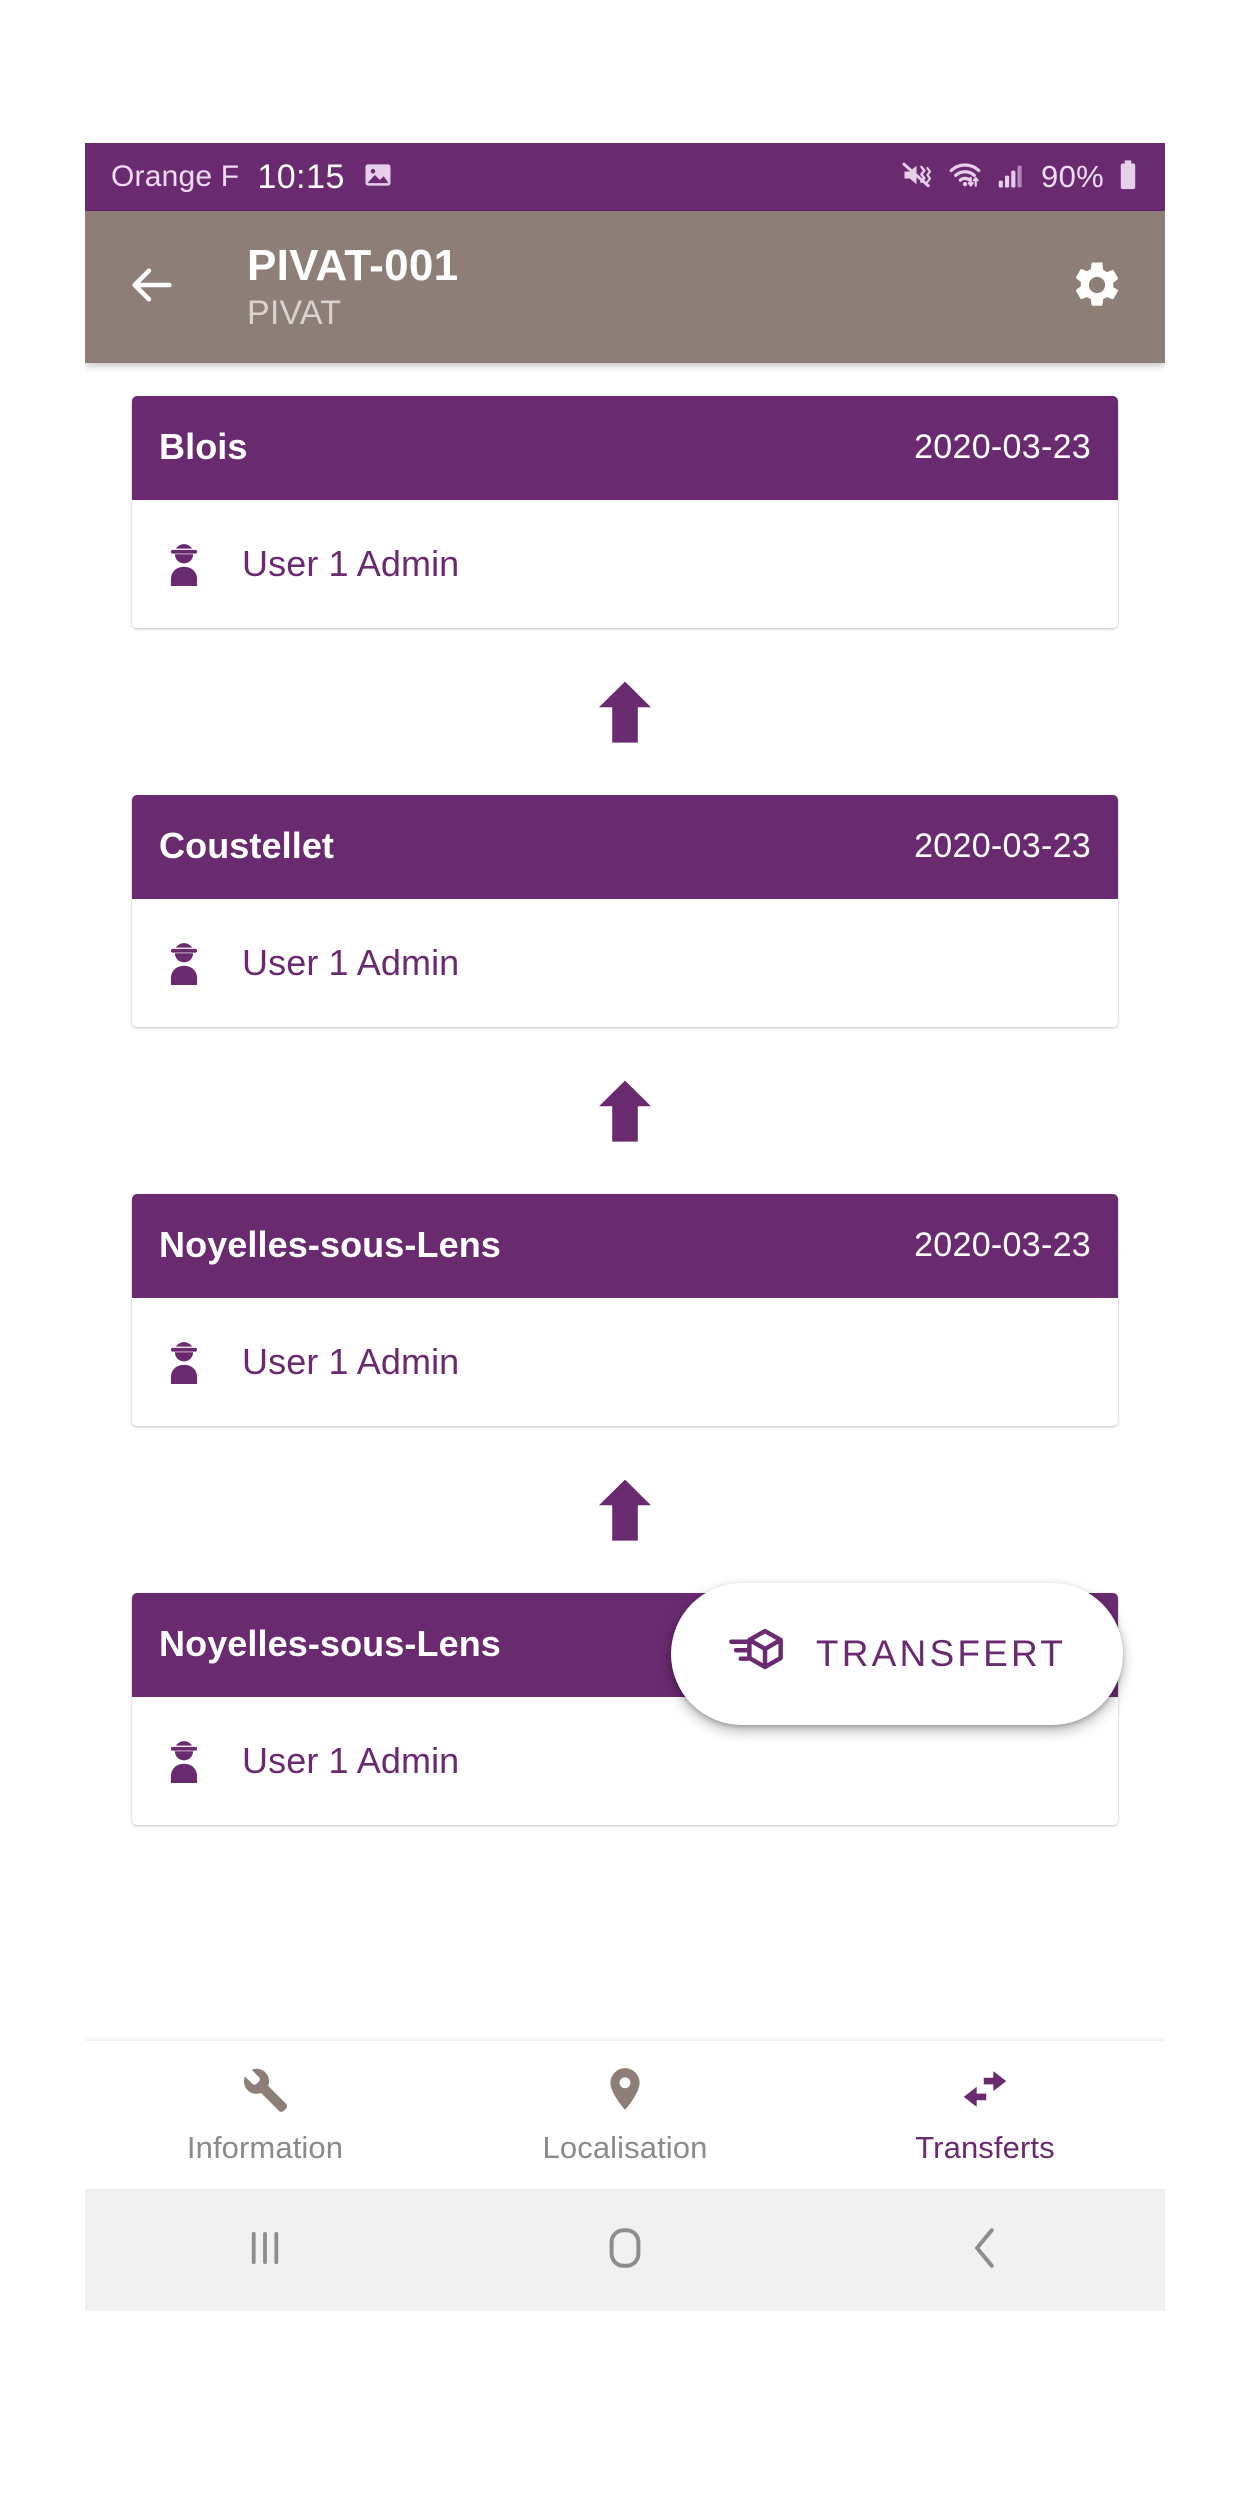 Image resolution: width=1250 pixels, height=2500 pixels. Describe the element at coordinates (203, 446) in the screenshot. I see `transfer-place: Blois` at that location.